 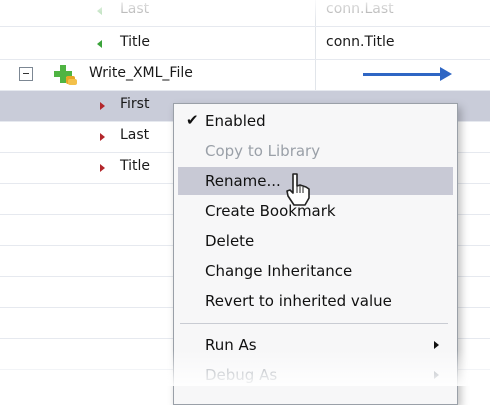 What do you see at coordinates (192, 120) in the screenshot?
I see `checkmark-icon: ✔` at bounding box center [192, 120].